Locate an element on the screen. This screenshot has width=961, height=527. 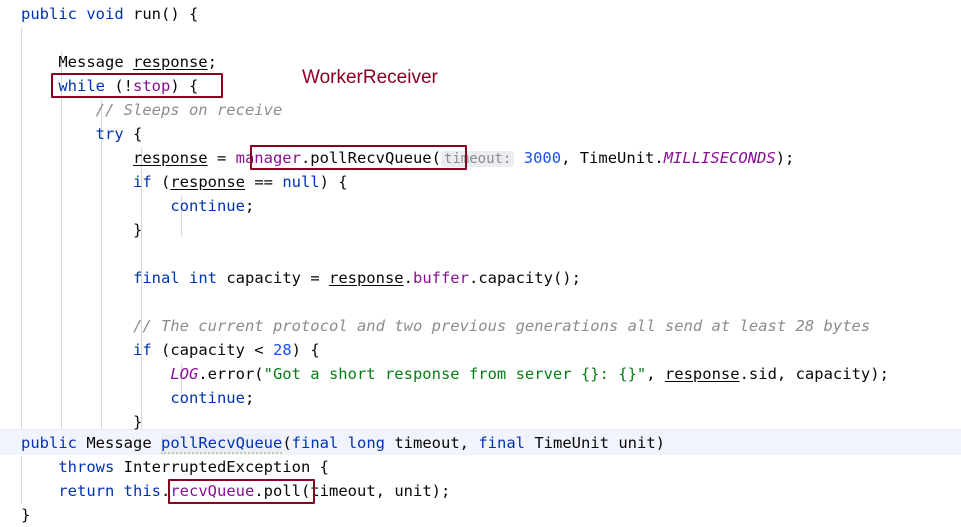
code-token: ); is located at coordinates (785, 158).